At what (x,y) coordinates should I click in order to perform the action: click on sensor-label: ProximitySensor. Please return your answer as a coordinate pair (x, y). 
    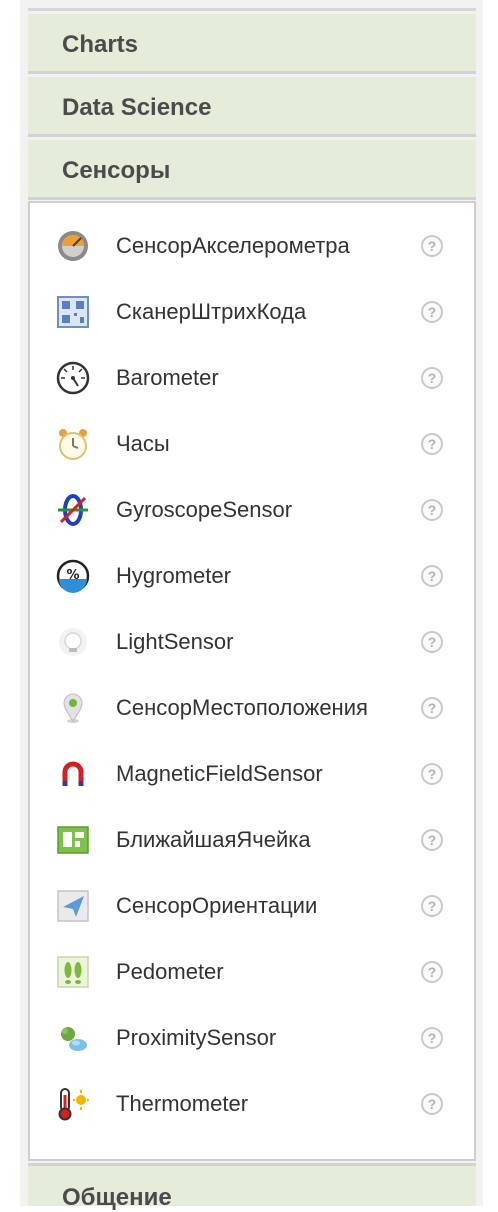
    Looking at the image, I should click on (196, 1037).